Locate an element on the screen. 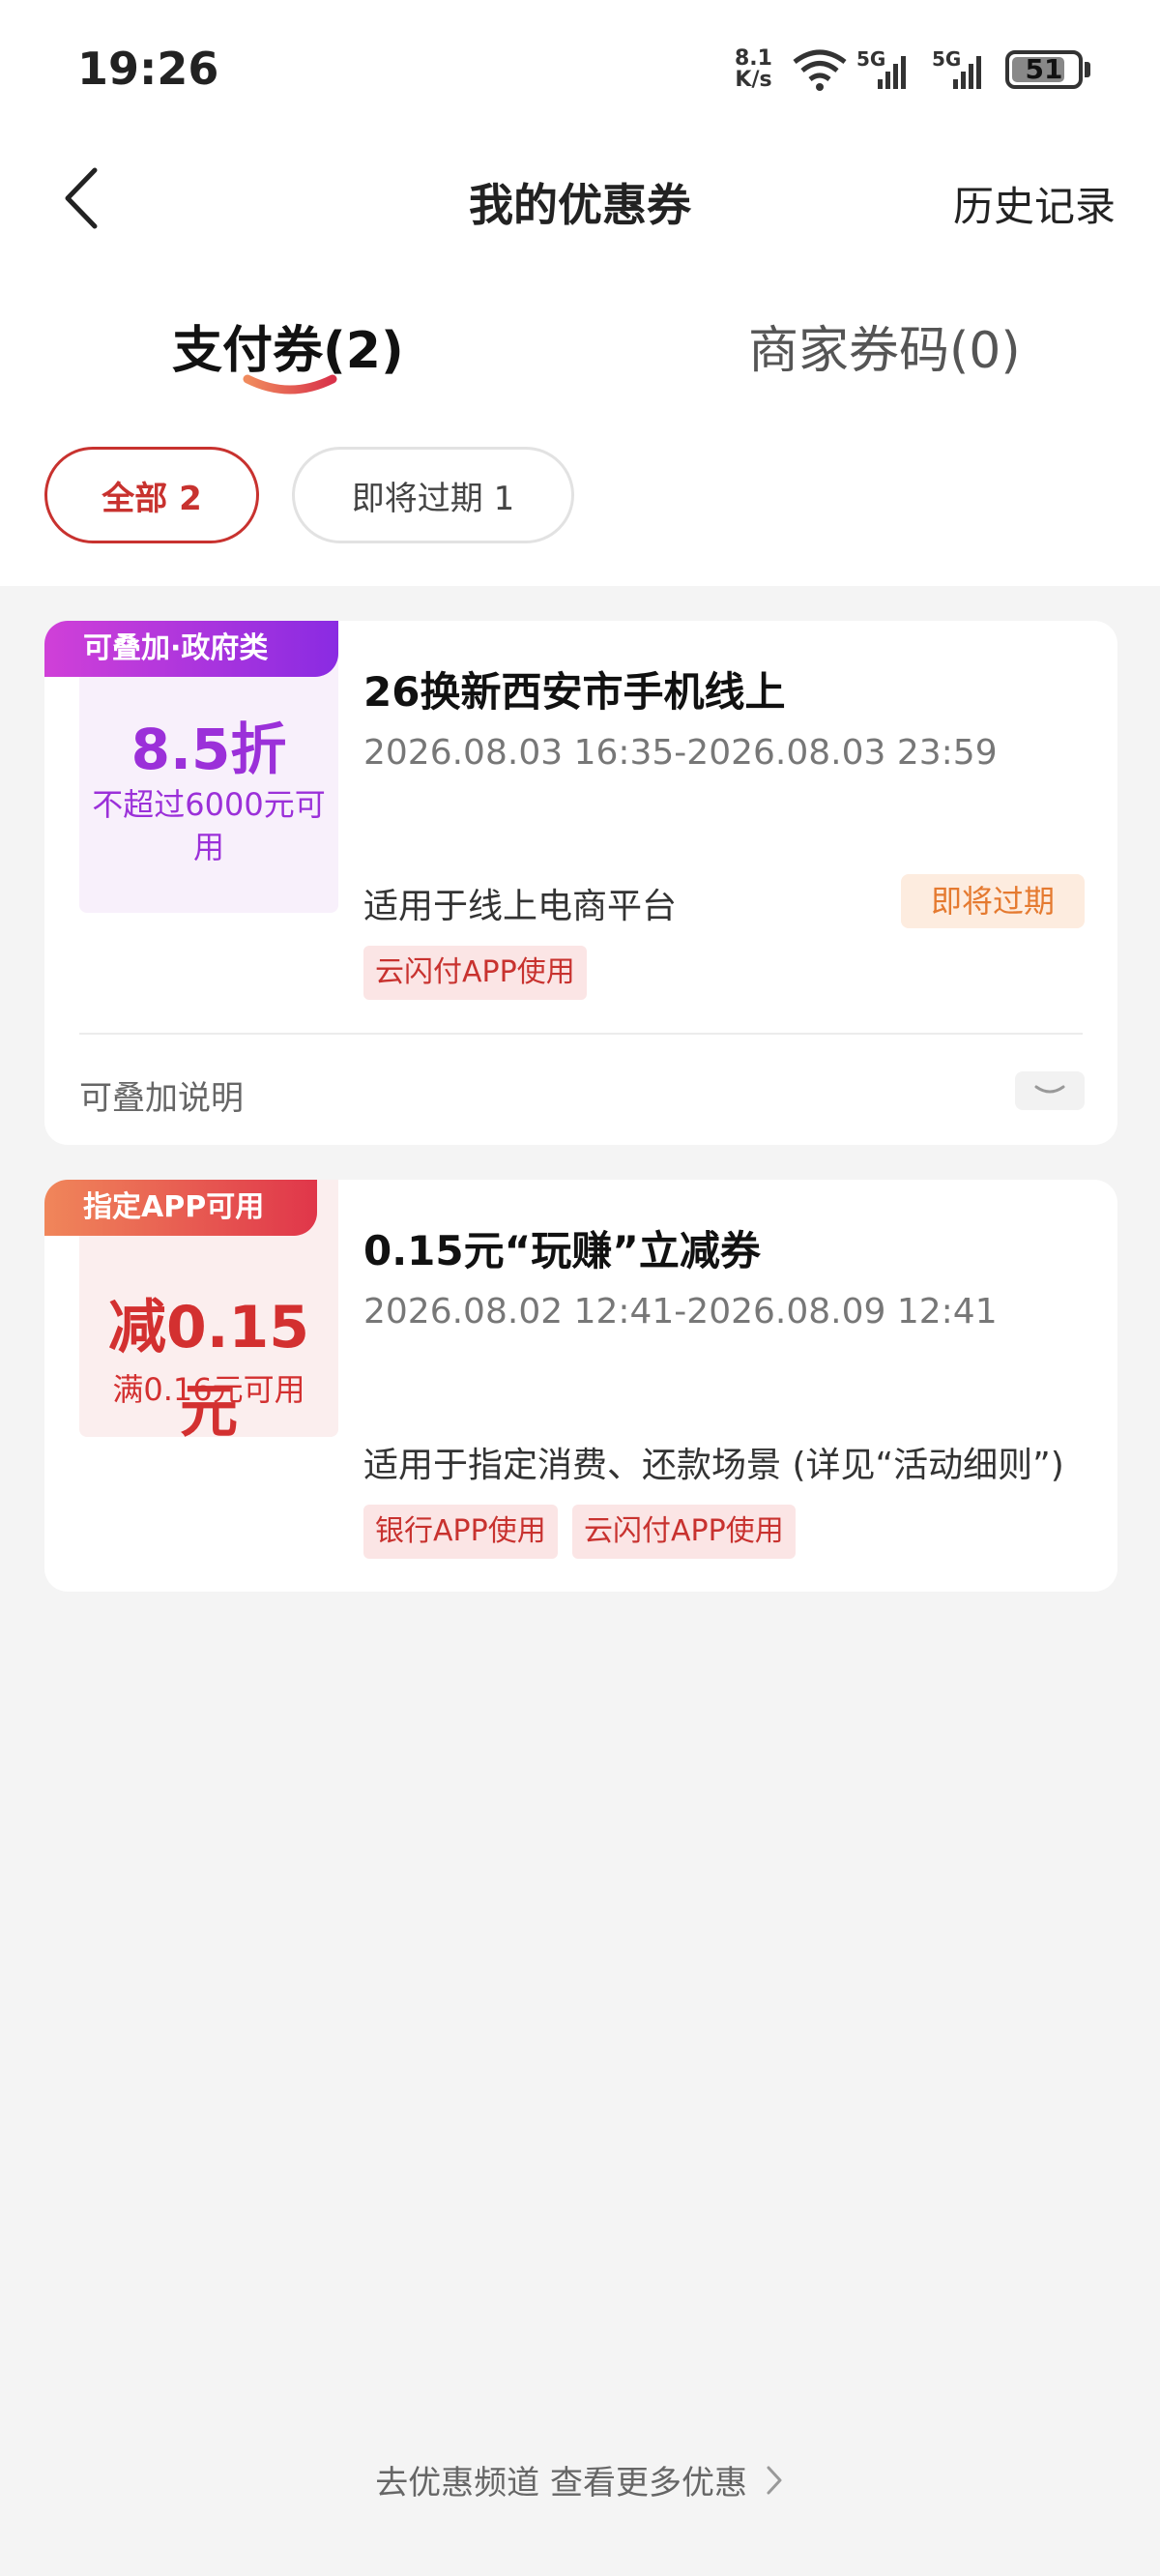  network-speed-value: 8.1 is located at coordinates (753, 58).